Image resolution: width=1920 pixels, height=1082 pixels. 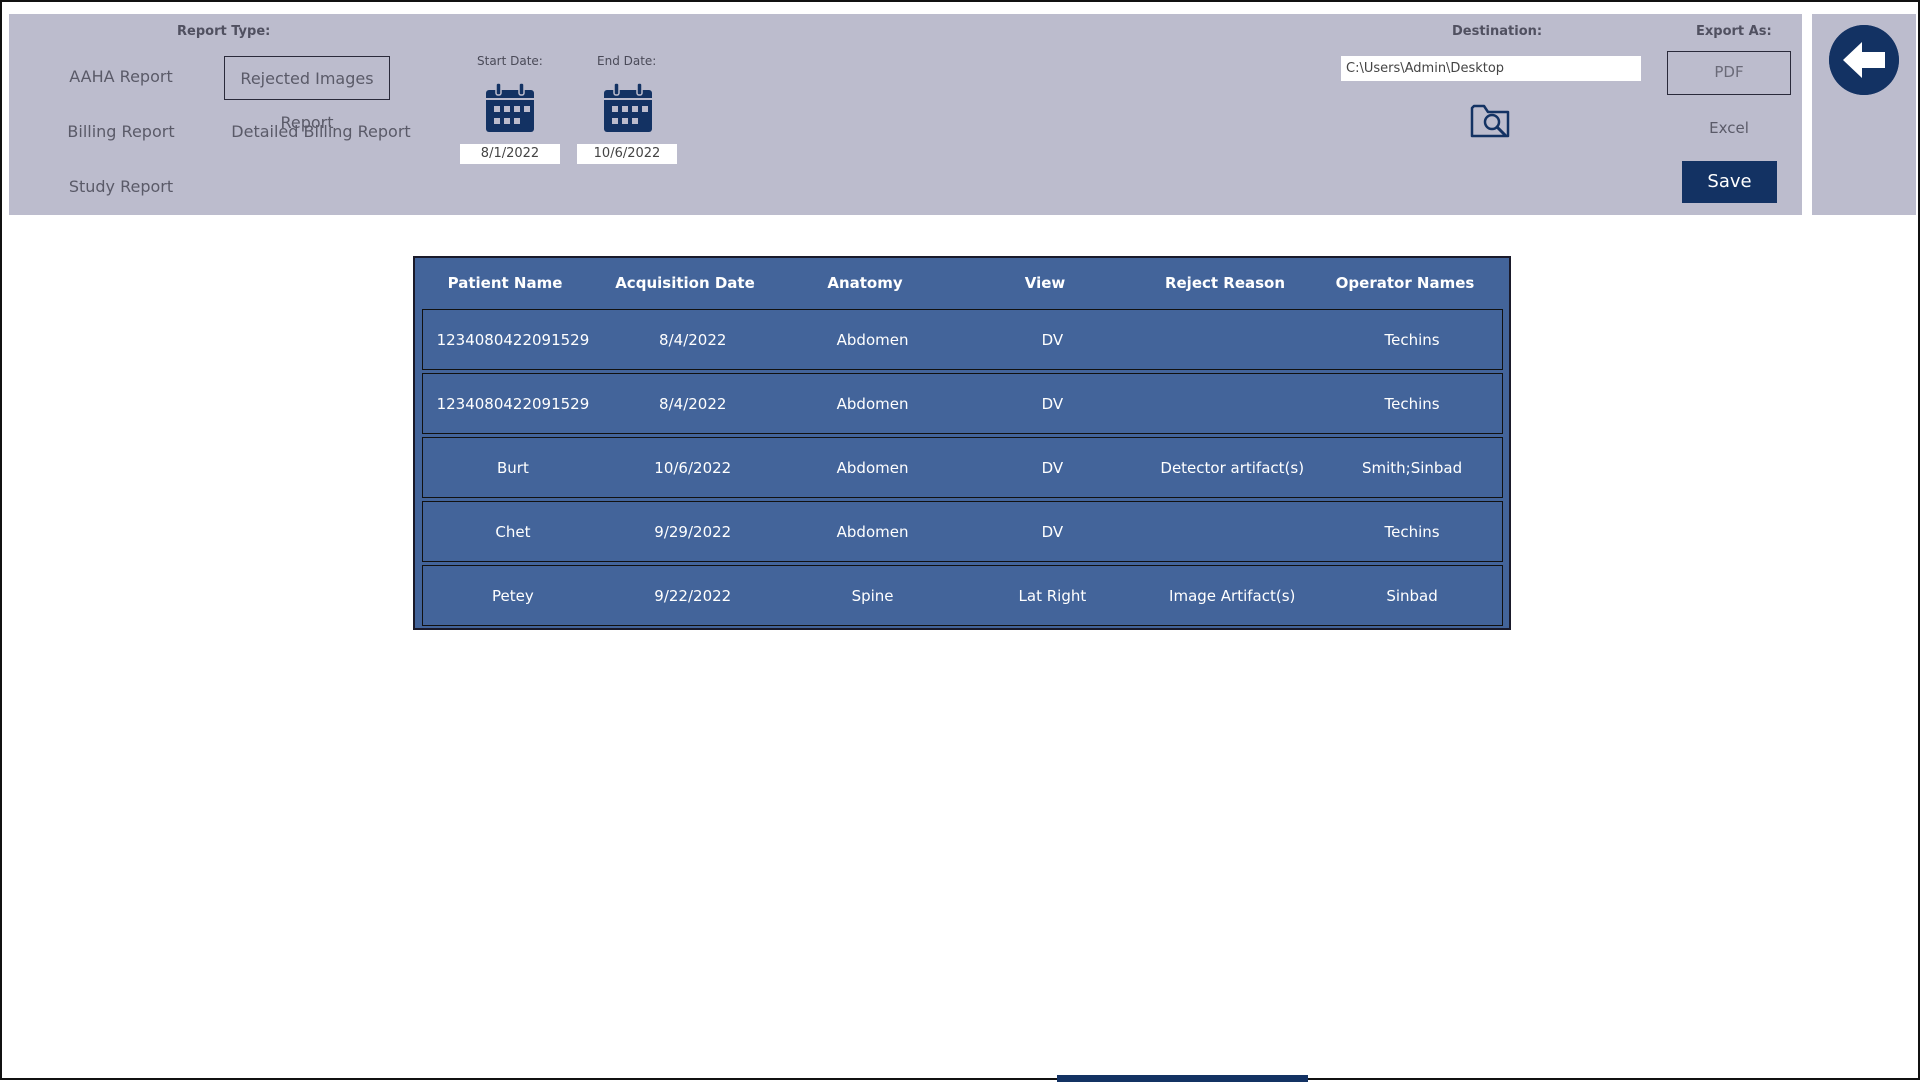 I want to click on column-header-anatomy: Anatomy, so click(x=865, y=283).